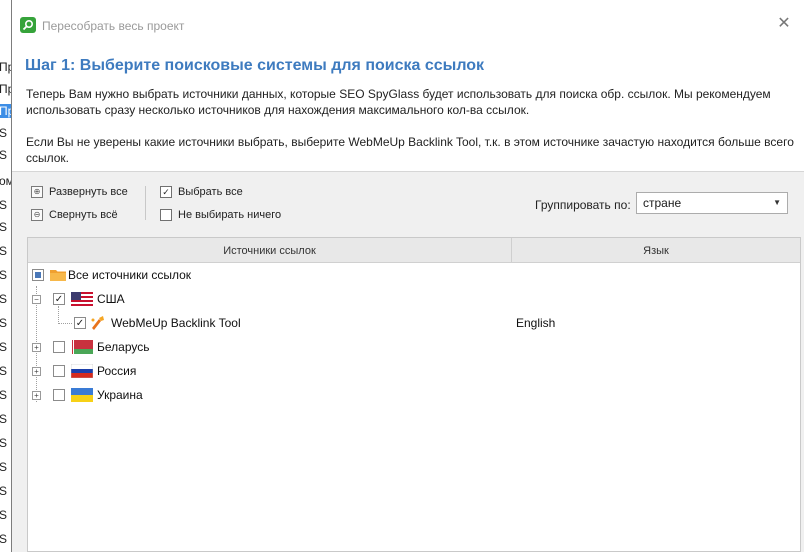 Image resolution: width=804 pixels, height=552 pixels. What do you see at coordinates (37, 215) in the screenshot?
I see `collapse-all-icon: ⊖` at bounding box center [37, 215].